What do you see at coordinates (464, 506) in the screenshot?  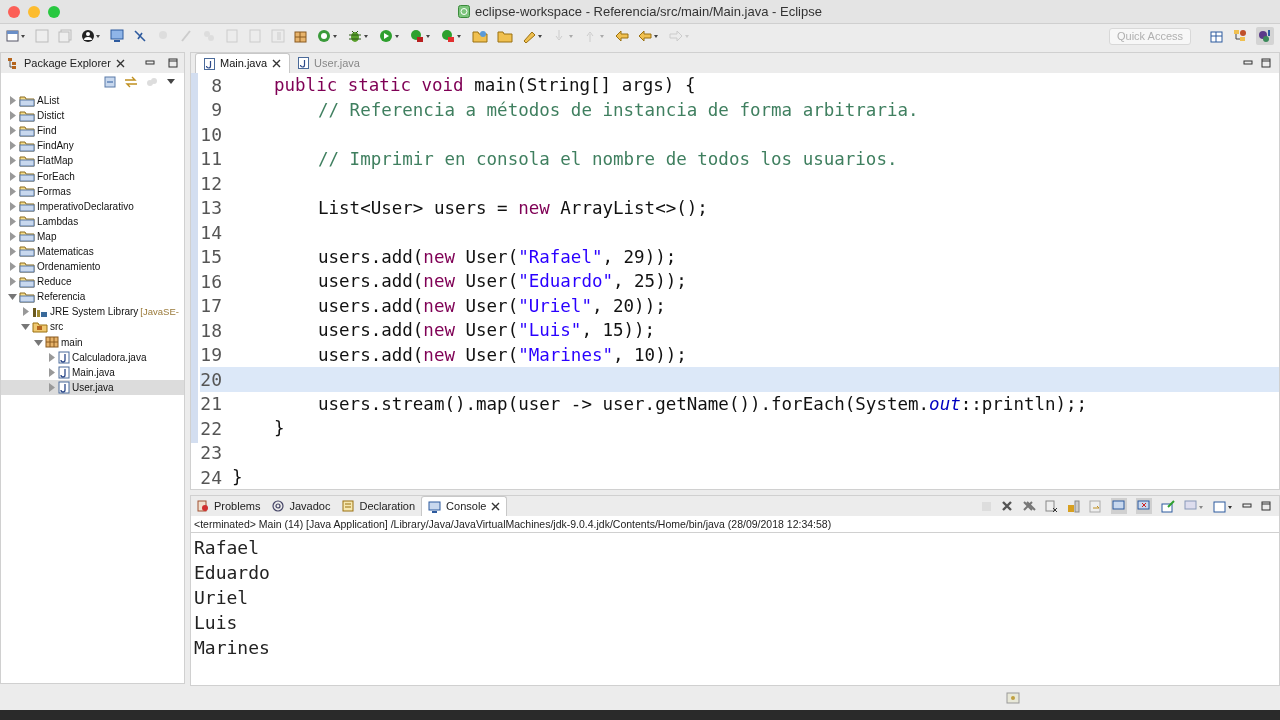 I see `panel-tab: Console` at bounding box center [464, 506].